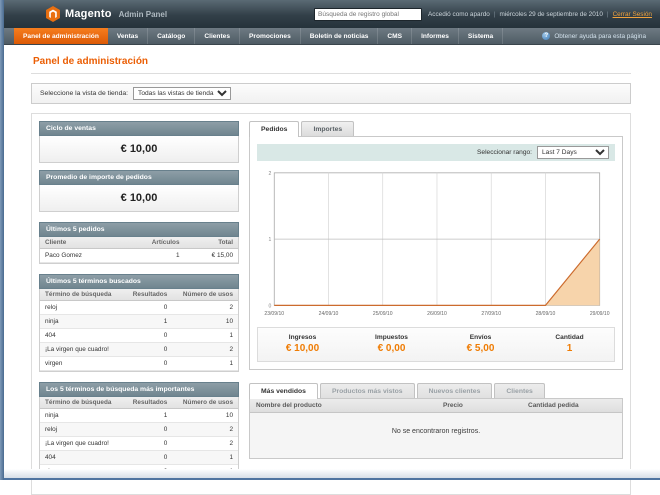 The image size is (660, 495). I want to click on help-label: Obtener ayuda para esta página, so click(600, 36).